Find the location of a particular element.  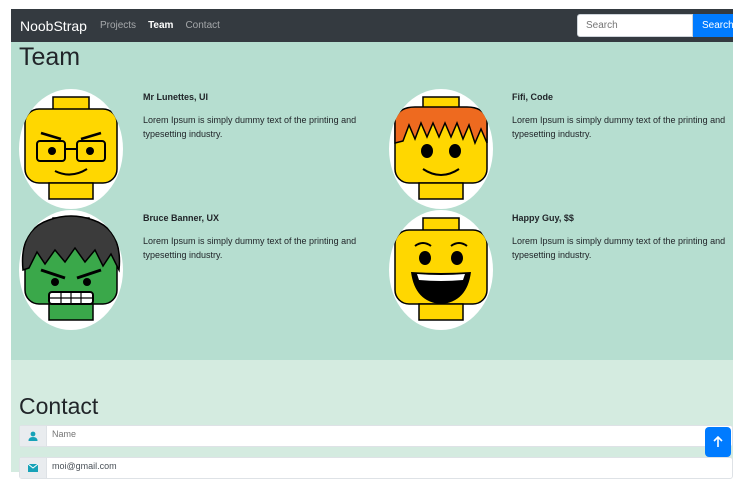

nav-link-contact: Contact is located at coordinates (202, 25).